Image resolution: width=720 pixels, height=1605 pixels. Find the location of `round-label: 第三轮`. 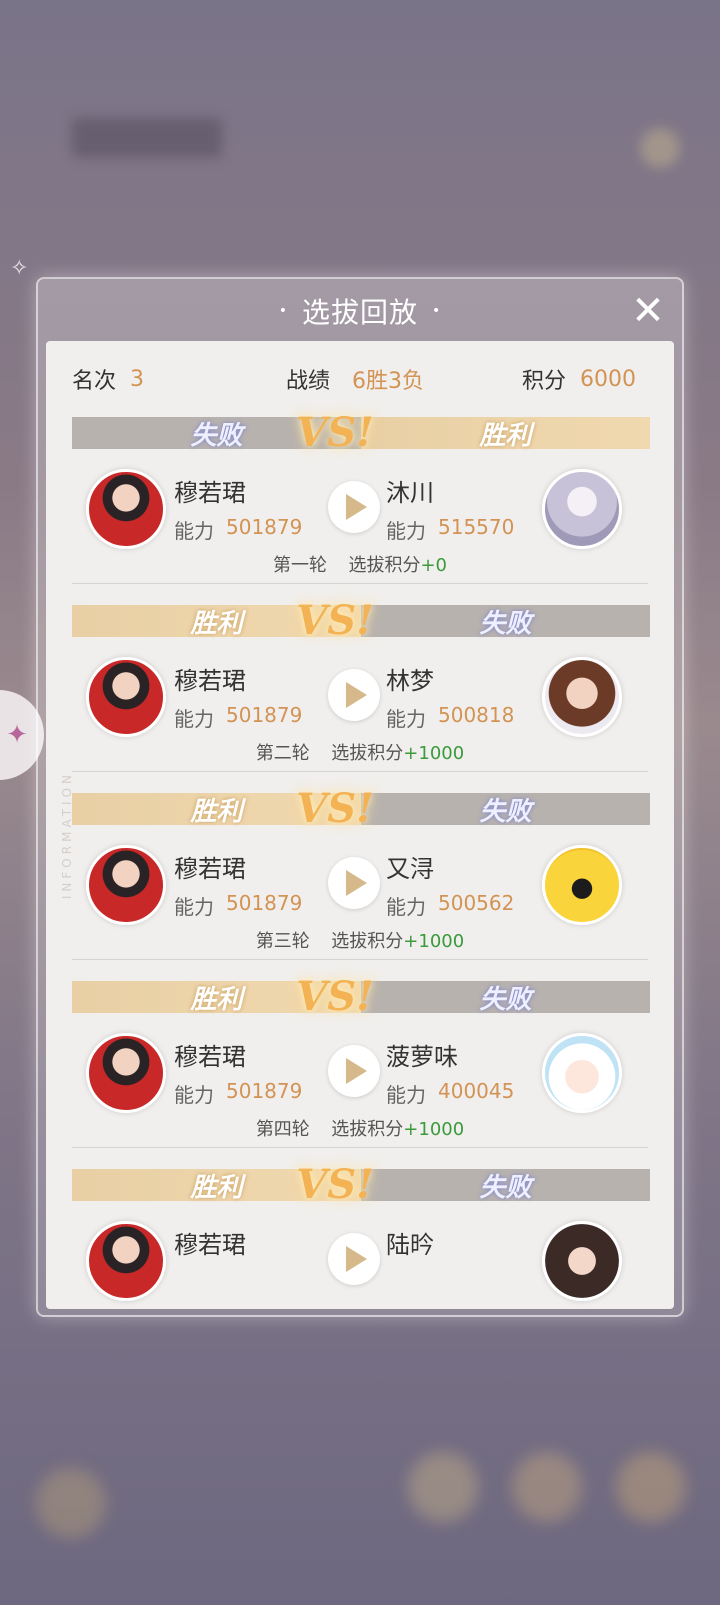

round-label: 第三轮 is located at coordinates (282, 941).